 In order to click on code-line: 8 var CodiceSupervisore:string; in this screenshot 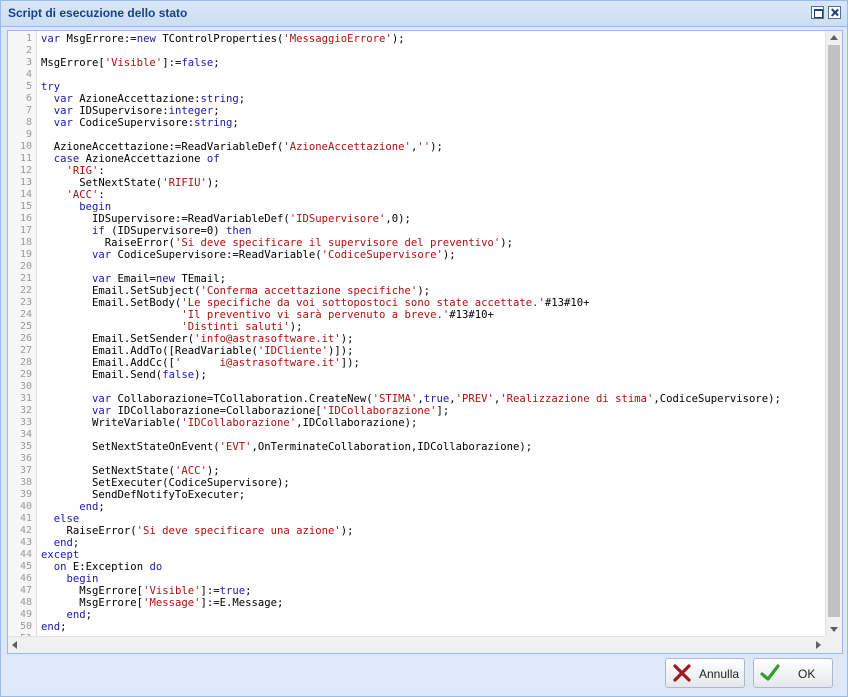, I will do `click(416, 123)`.